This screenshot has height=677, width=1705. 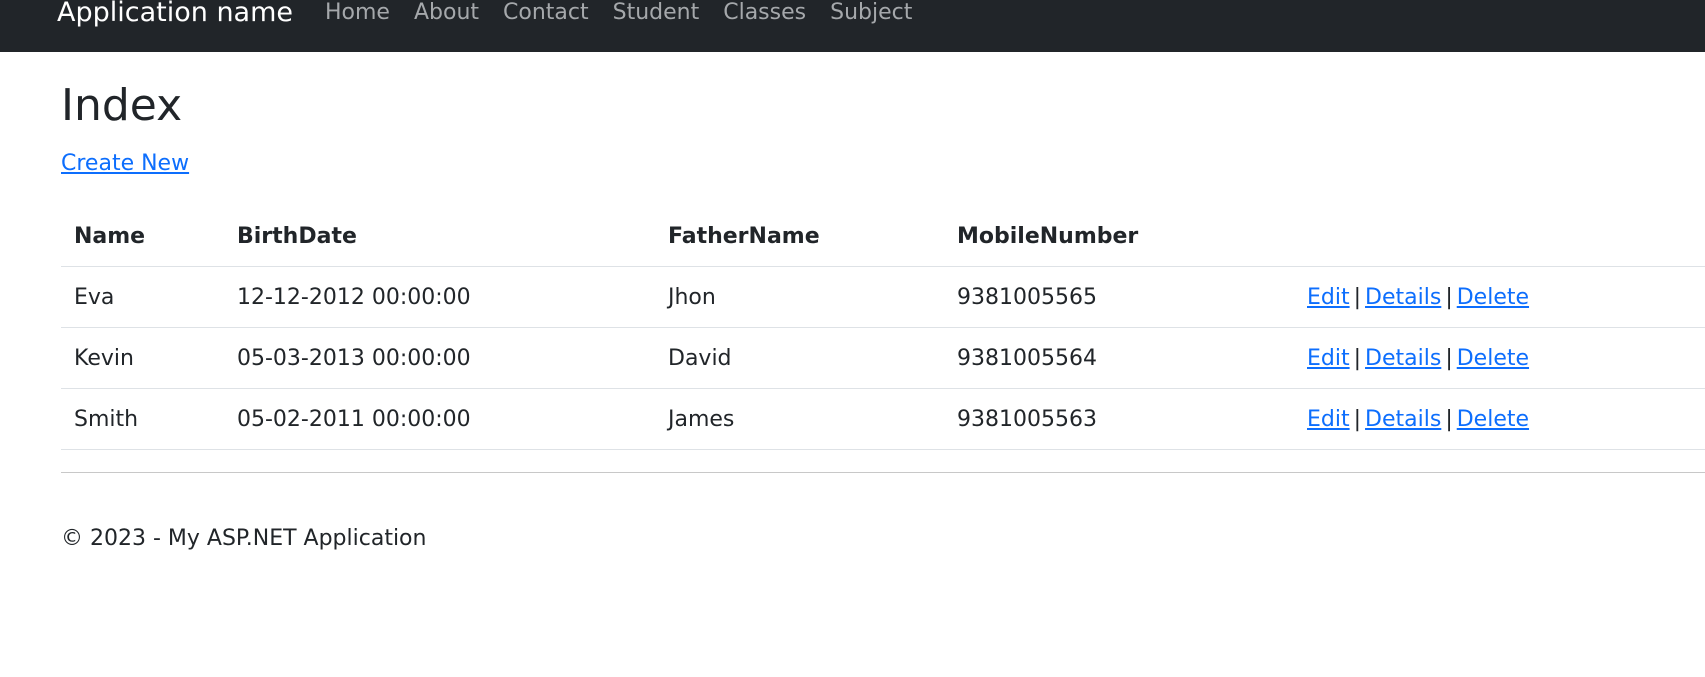 I want to click on cell-fathername: David, so click(x=799, y=358).